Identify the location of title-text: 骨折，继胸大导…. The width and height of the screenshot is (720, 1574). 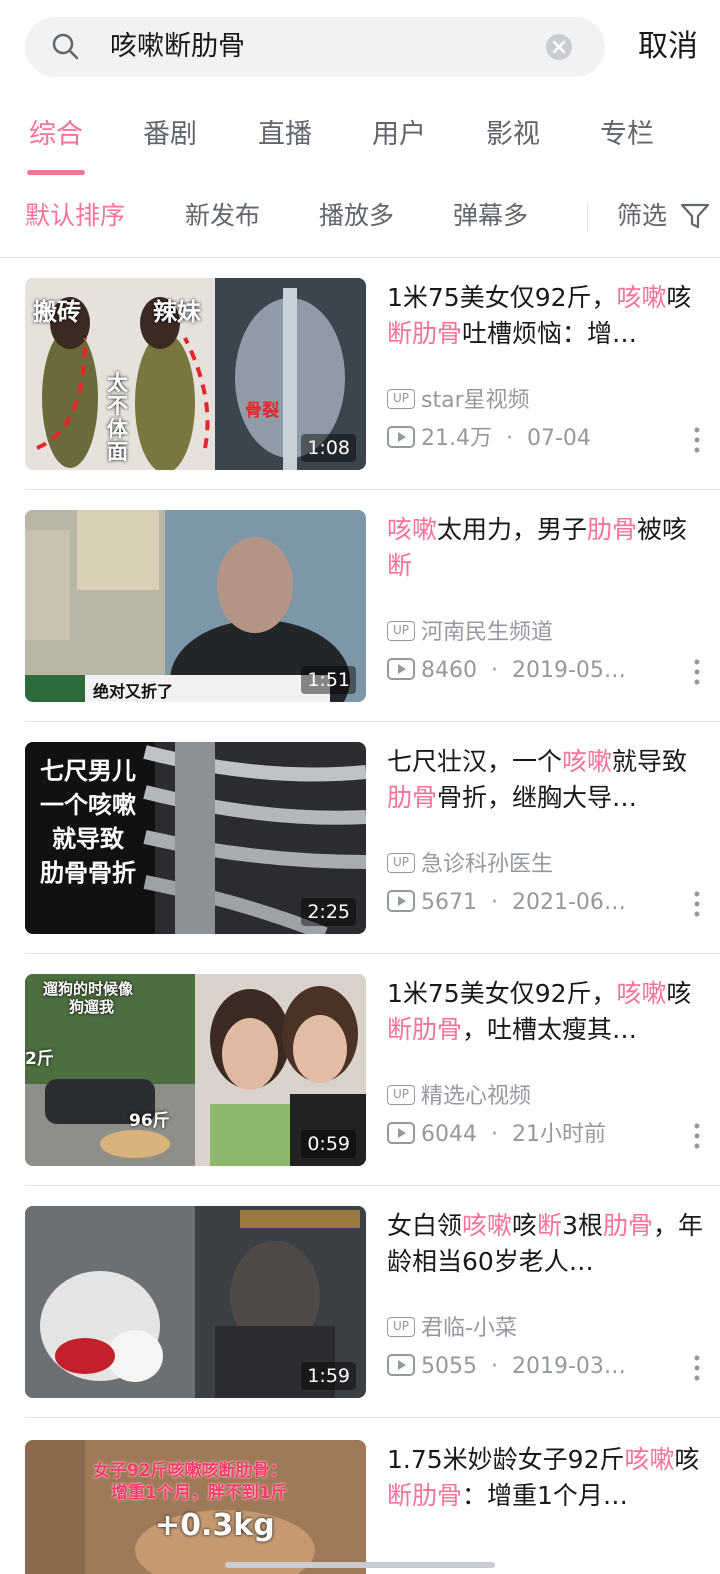
(537, 797).